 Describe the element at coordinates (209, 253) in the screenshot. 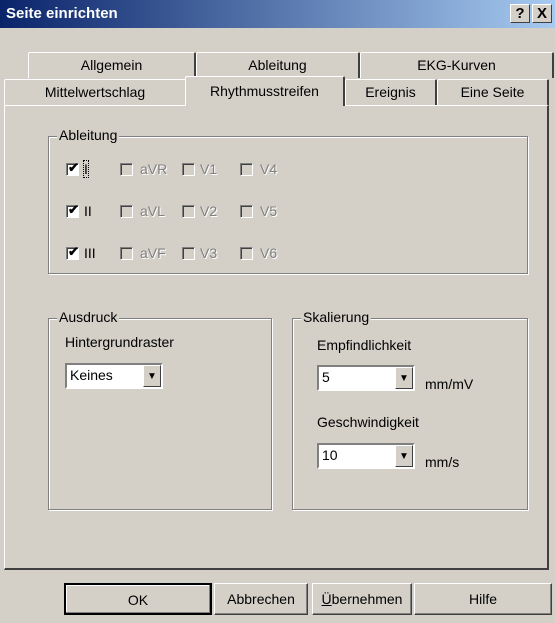

I see `lead-label: V3` at that location.